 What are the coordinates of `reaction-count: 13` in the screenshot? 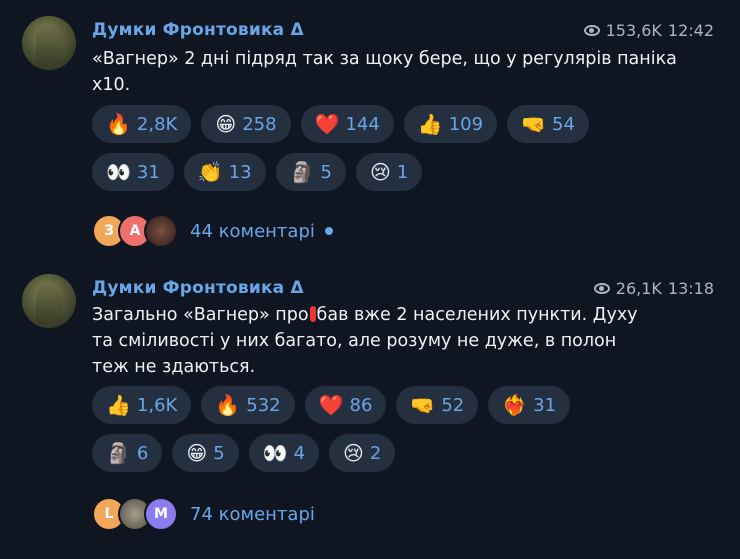 It's located at (240, 172).